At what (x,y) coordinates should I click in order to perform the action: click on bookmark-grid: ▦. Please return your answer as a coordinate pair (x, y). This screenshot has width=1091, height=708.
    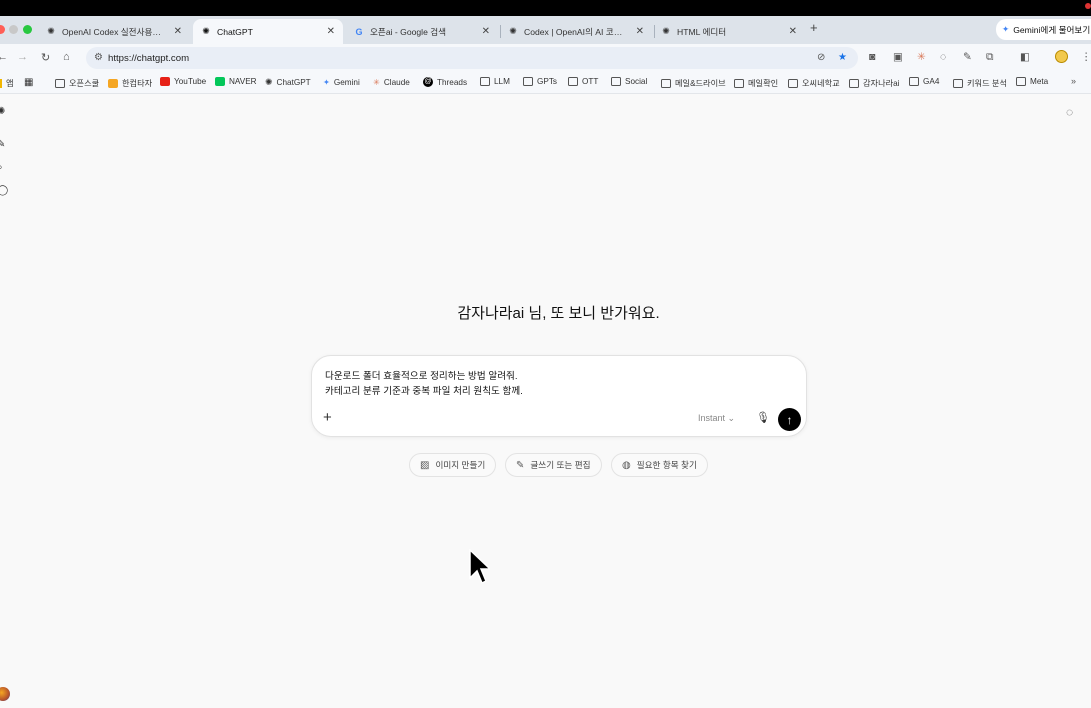
    Looking at the image, I should click on (28, 82).